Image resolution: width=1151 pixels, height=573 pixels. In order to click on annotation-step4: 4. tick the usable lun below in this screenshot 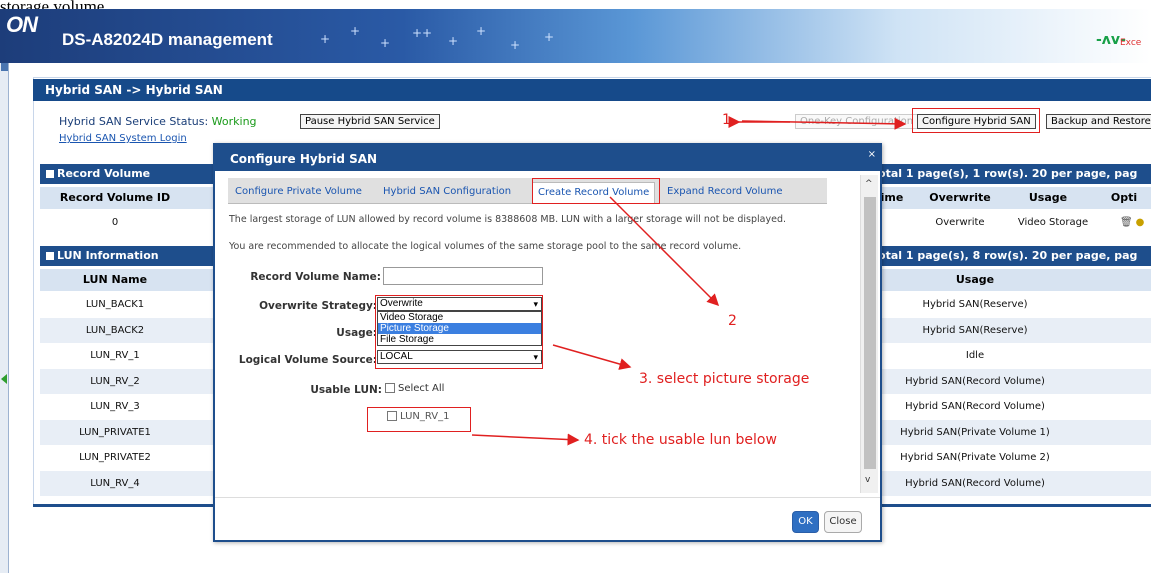, I will do `click(680, 440)`.